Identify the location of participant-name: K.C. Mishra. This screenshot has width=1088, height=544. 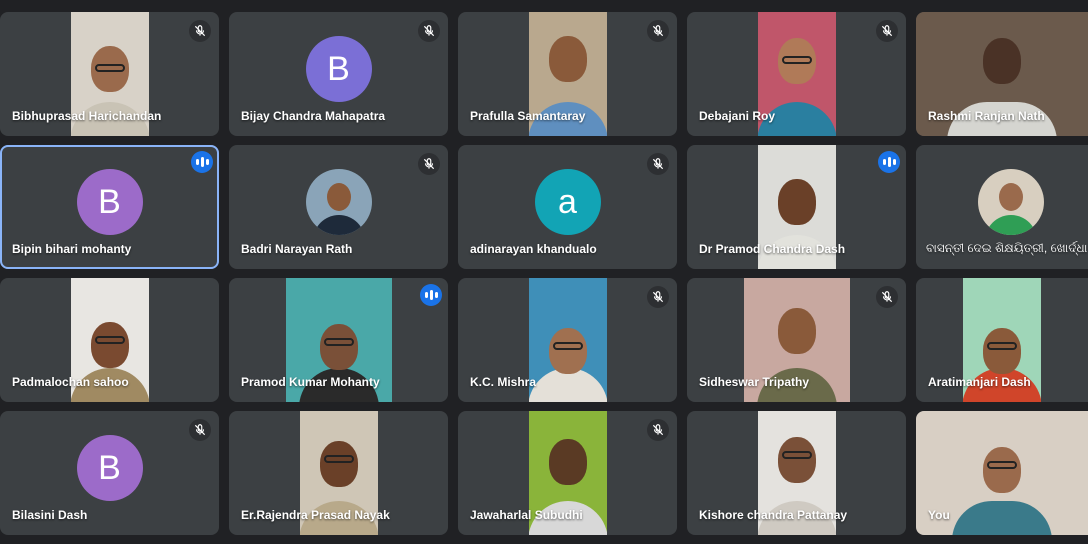
(503, 382).